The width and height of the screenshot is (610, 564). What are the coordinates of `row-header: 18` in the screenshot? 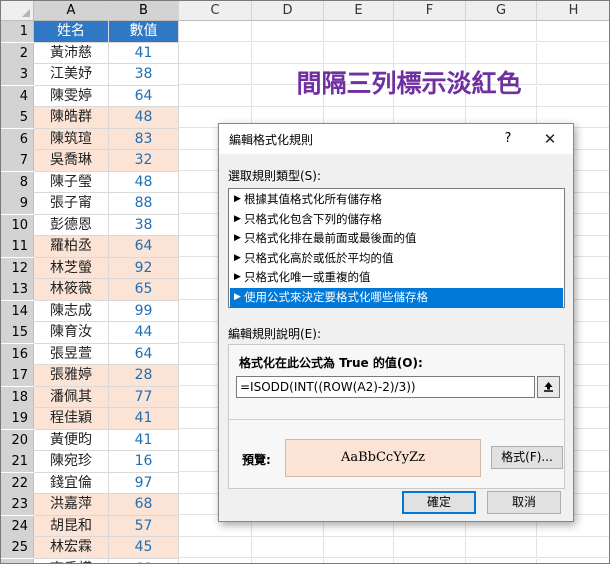 It's located at (17, 397).